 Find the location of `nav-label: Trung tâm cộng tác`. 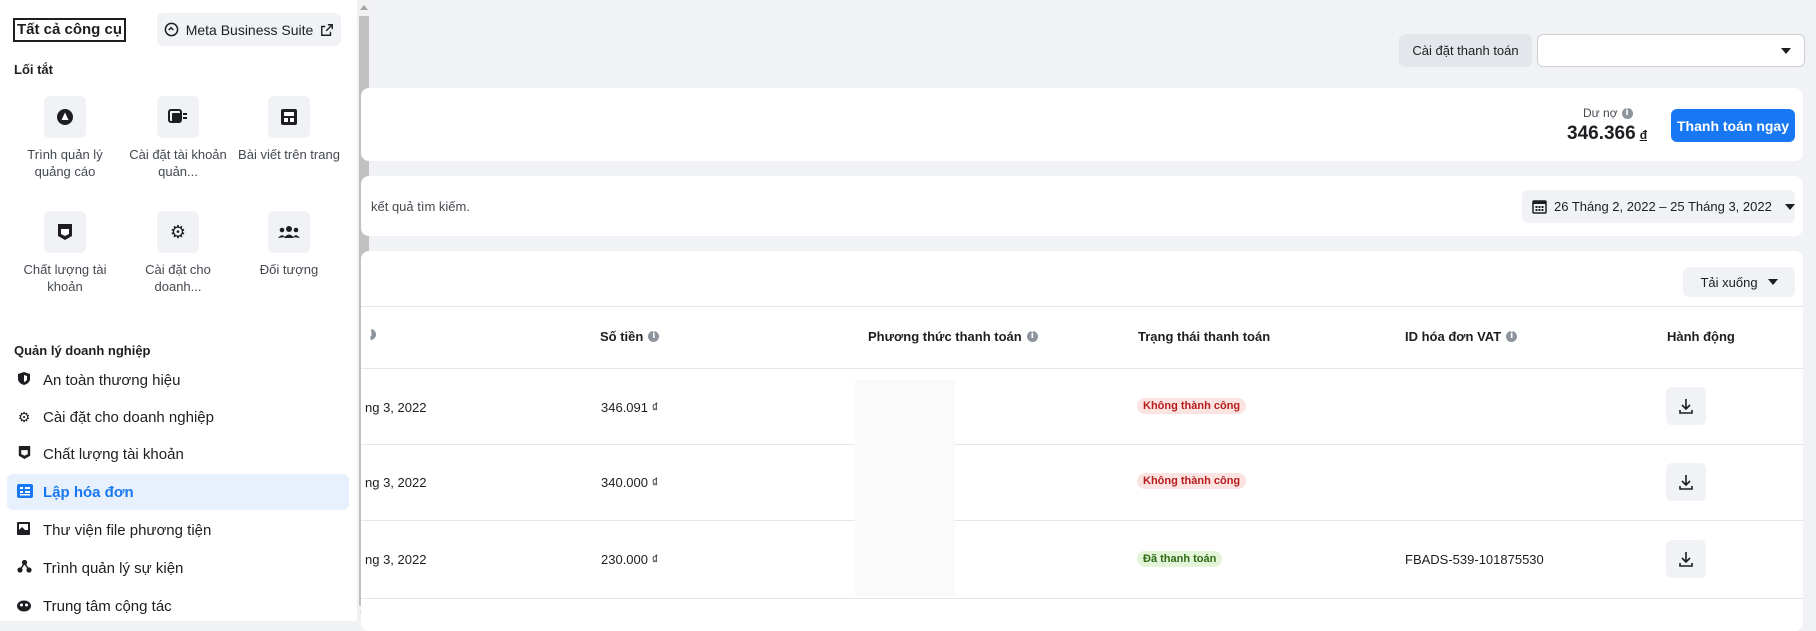

nav-label: Trung tâm cộng tác is located at coordinates (107, 606).